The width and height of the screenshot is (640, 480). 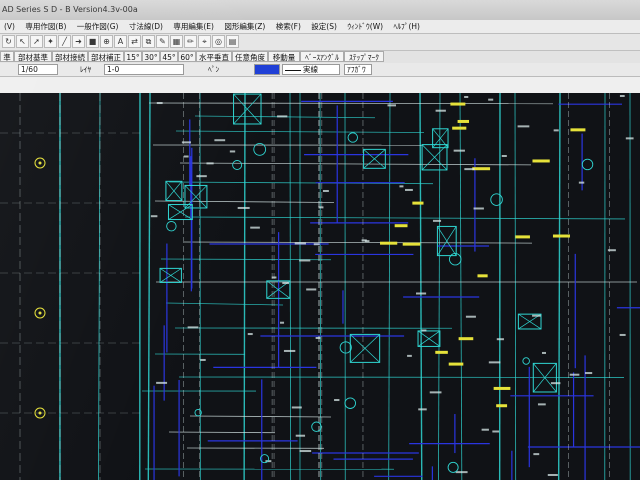 What do you see at coordinates (214, 69) in the screenshot?
I see `pen-label: ﾍﾟﾝ` at bounding box center [214, 69].